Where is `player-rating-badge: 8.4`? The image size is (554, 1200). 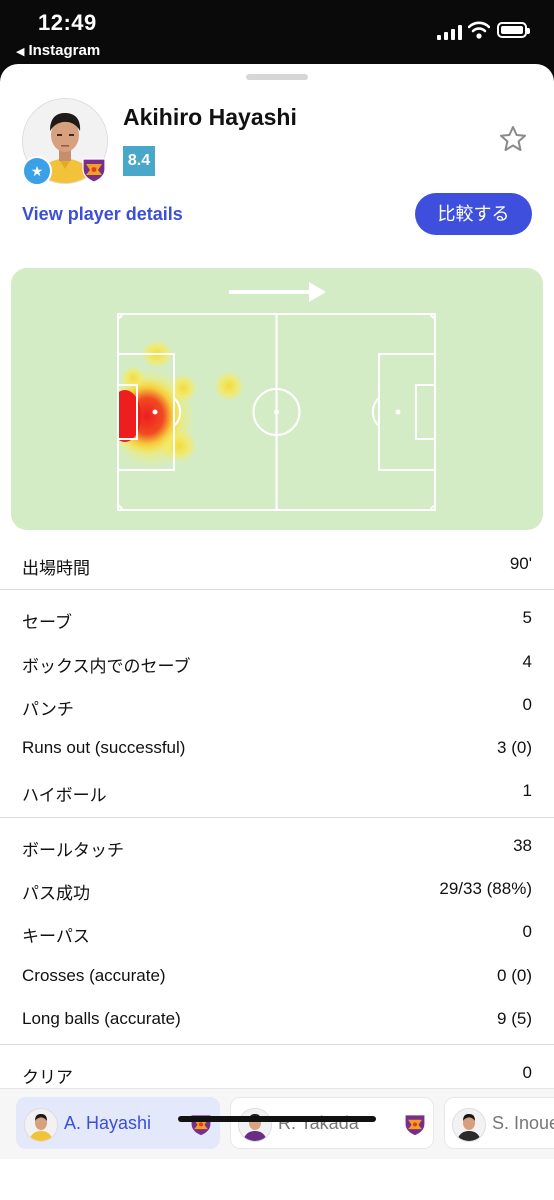
player-rating-badge: 8.4 is located at coordinates (139, 161).